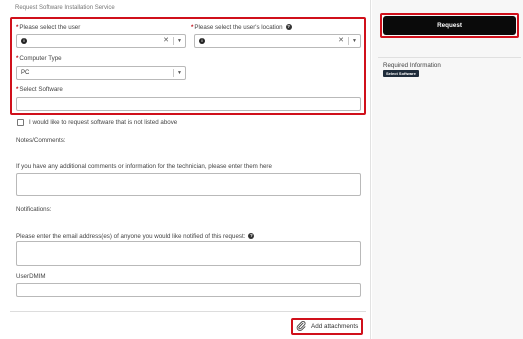  I want to click on notifications-label: Notifications:, so click(34, 209).